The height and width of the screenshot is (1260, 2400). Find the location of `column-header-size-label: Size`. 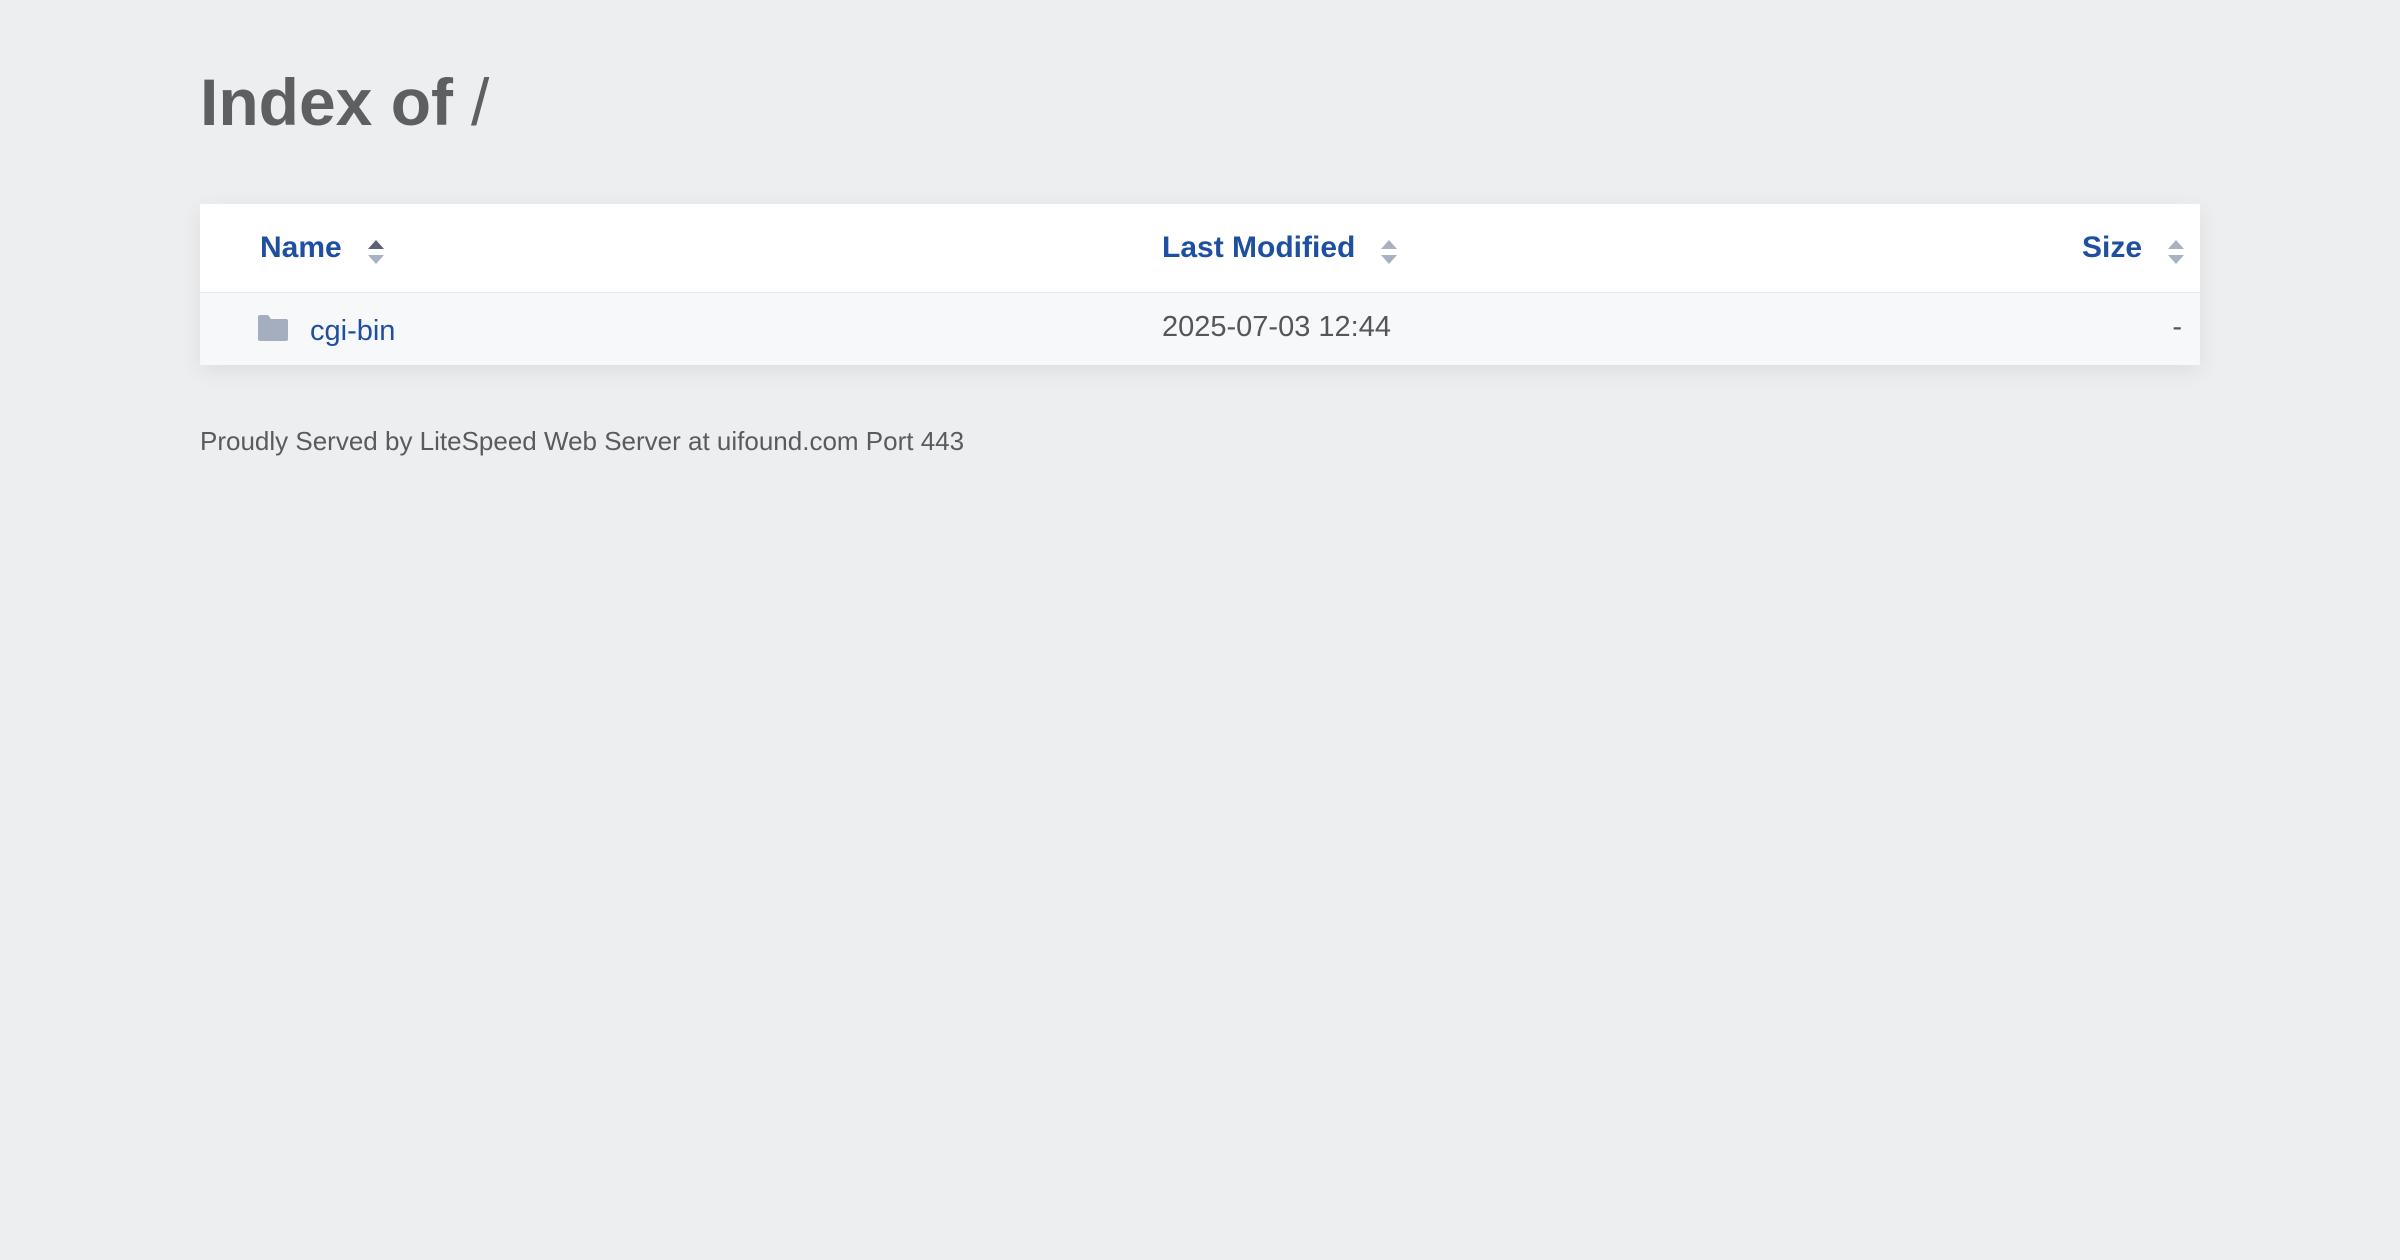

column-header-size-label: Size is located at coordinates (2111, 247).